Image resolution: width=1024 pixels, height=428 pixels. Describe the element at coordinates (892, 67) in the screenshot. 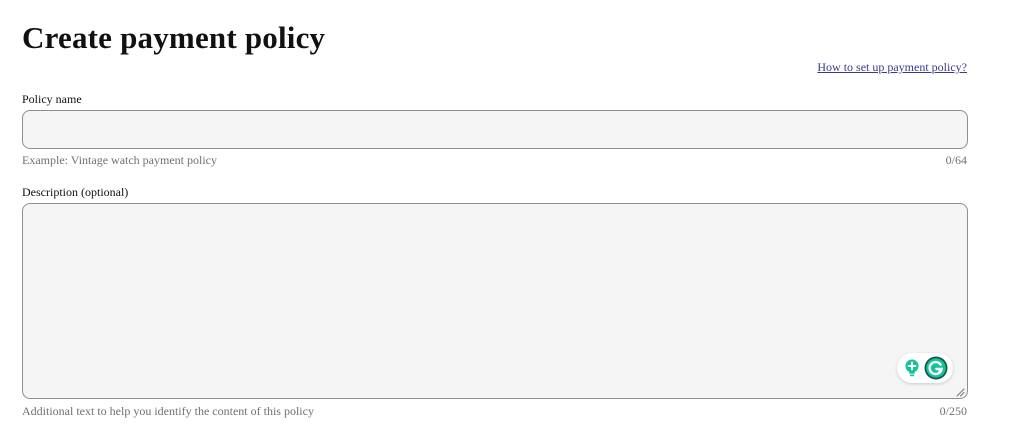

I see `help-link: How to set up payment policy?` at that location.